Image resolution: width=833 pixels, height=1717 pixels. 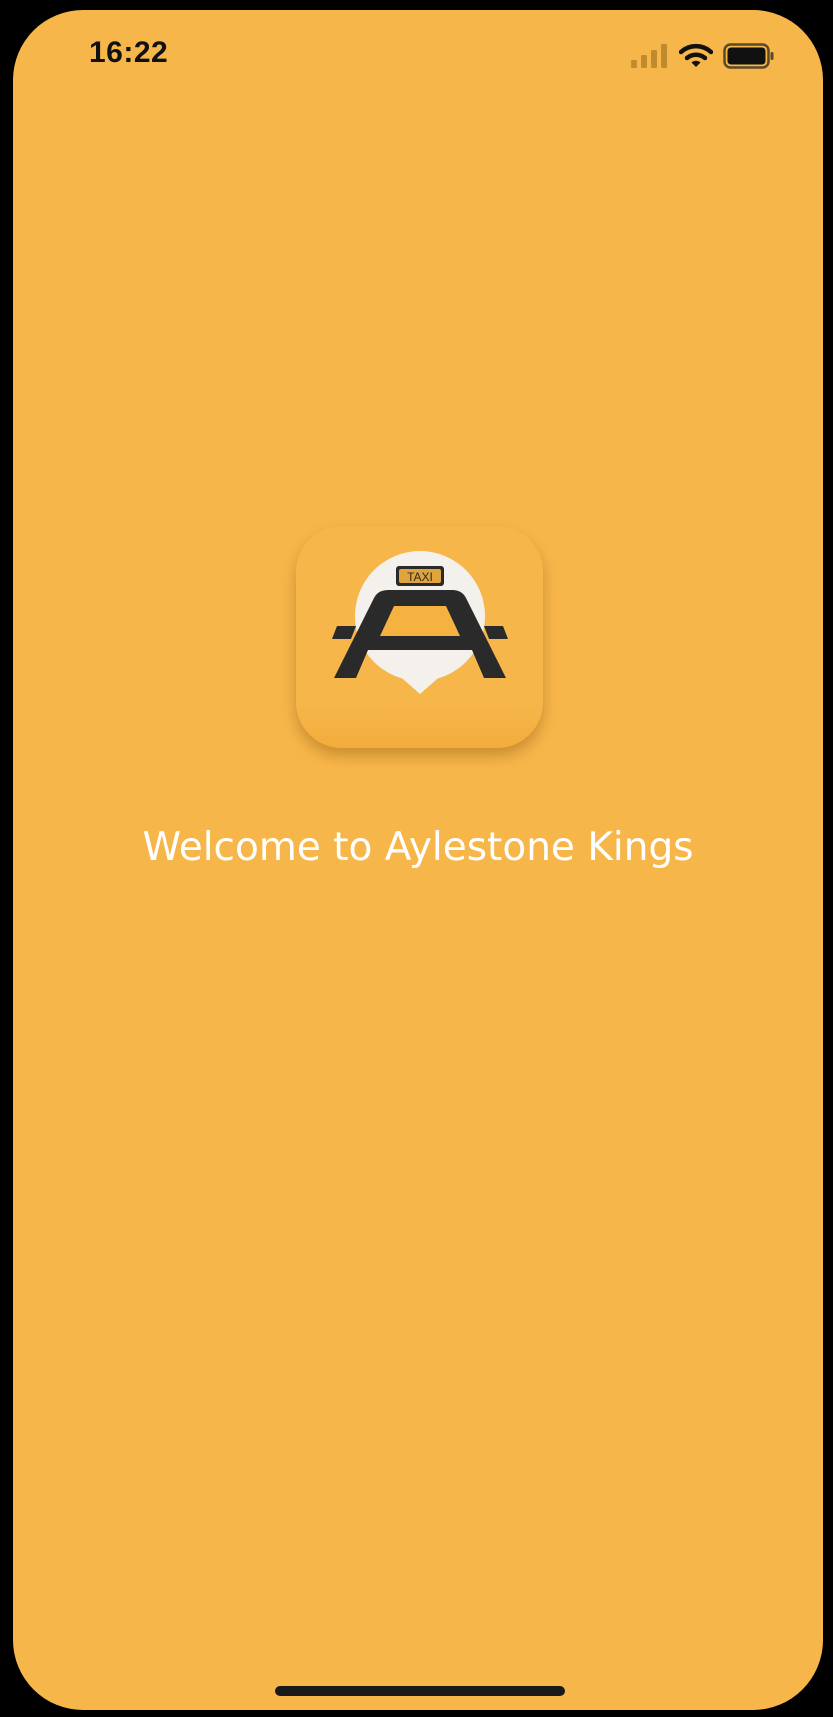 I want to click on status-icons, so click(x=703, y=56).